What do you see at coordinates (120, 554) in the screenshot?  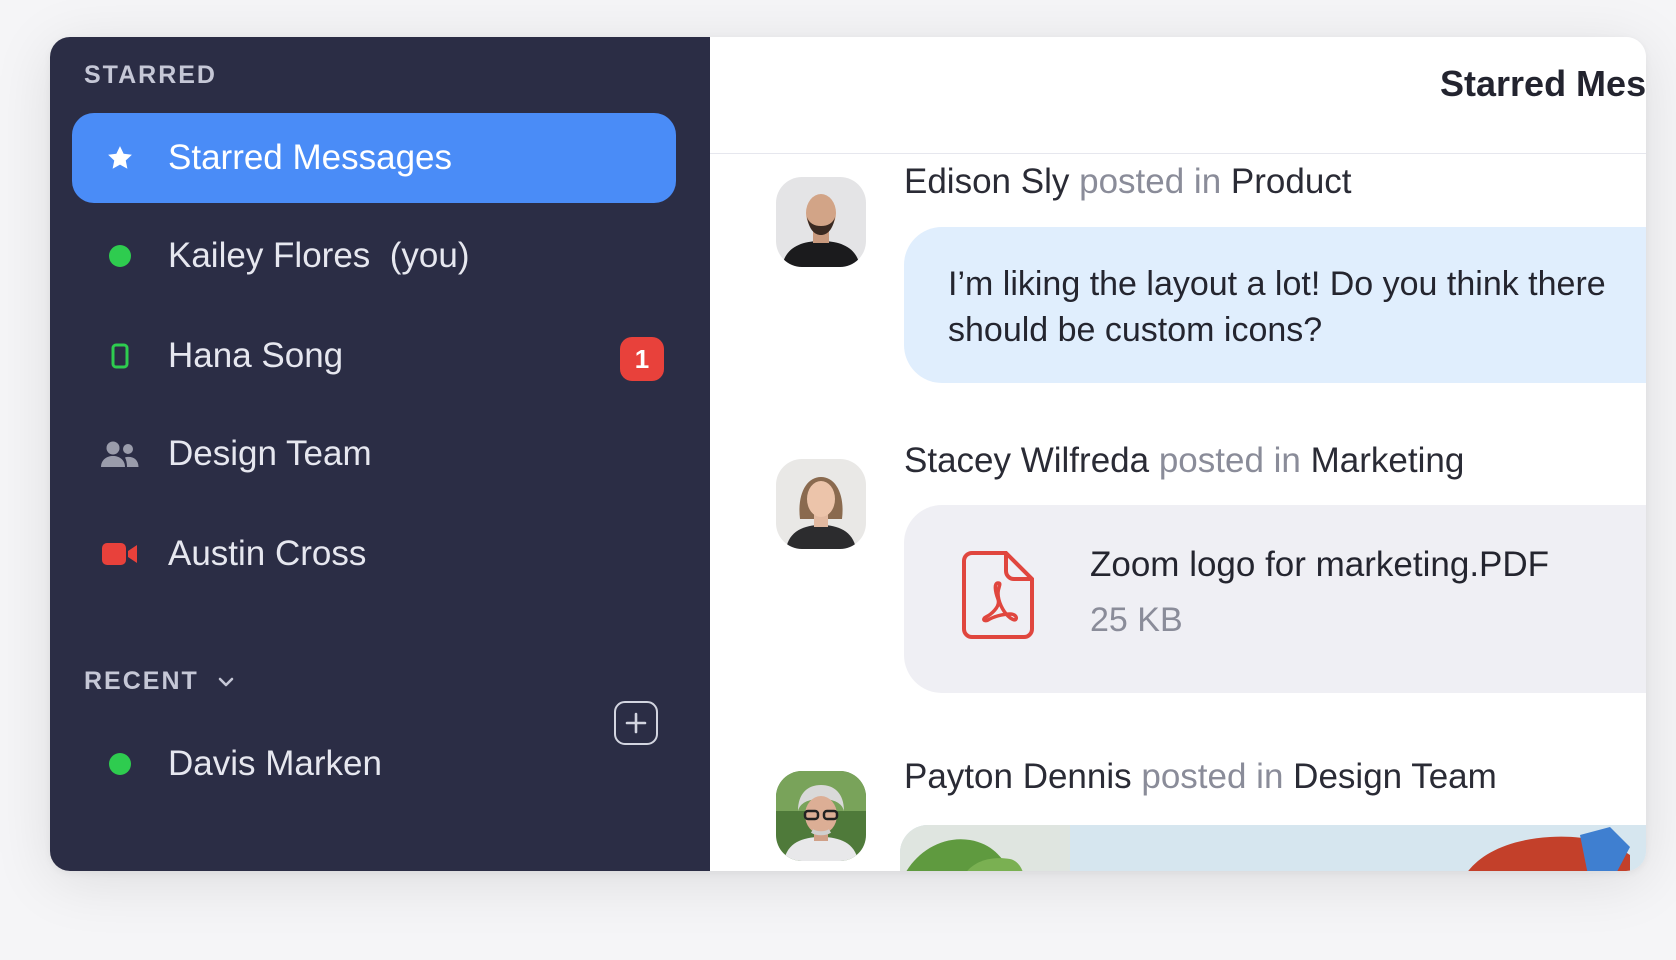 I see `video-call-icon` at bounding box center [120, 554].